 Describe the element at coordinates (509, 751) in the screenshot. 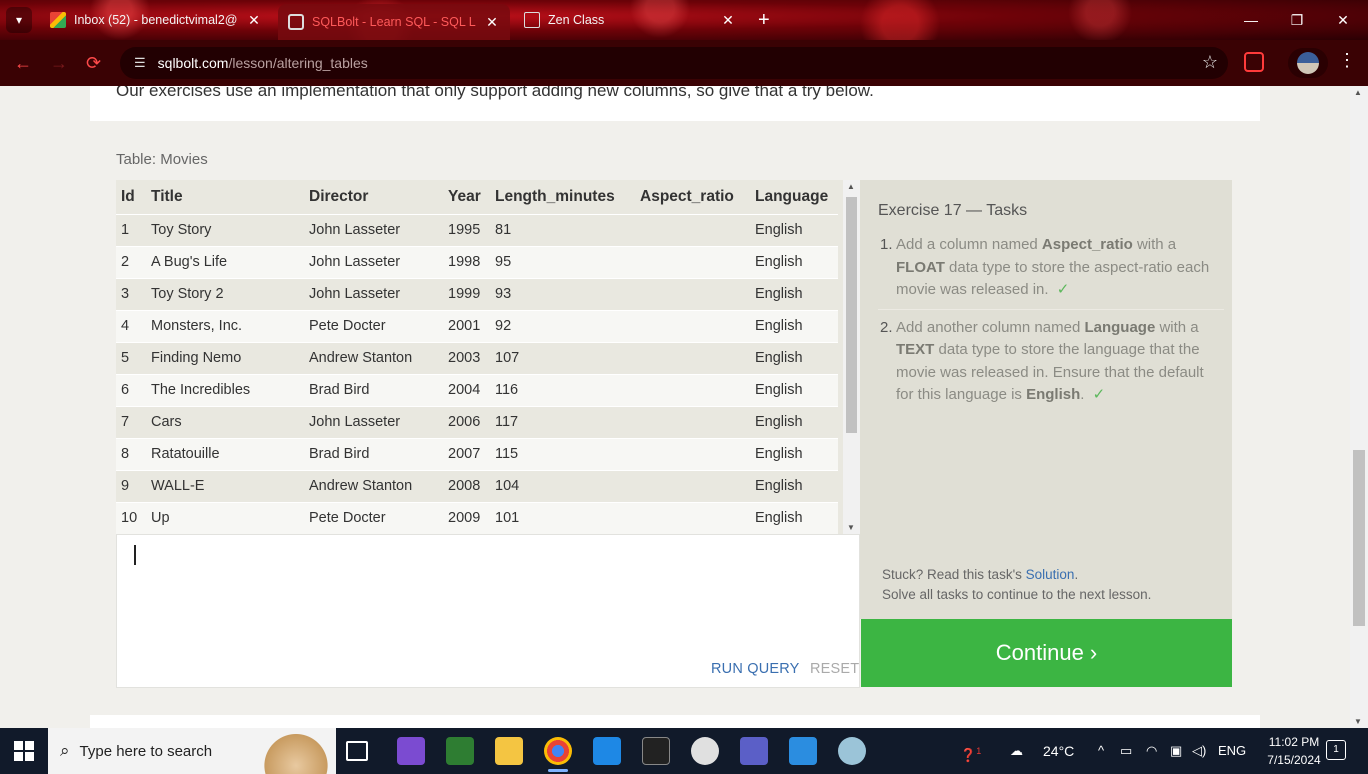

I see `file-explorer-icon` at that location.